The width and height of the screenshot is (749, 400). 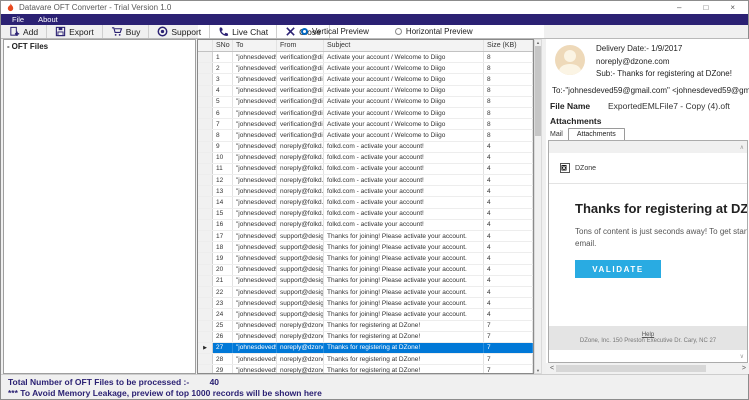 What do you see at coordinates (335, 31) in the screenshot?
I see `vertical-preview-radio: Vertical Preview` at bounding box center [335, 31].